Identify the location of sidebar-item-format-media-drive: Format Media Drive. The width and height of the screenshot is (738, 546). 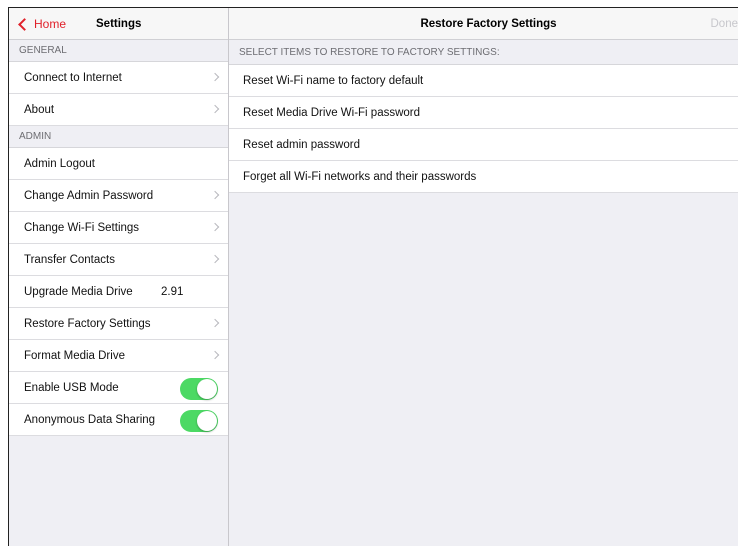
(118, 356).